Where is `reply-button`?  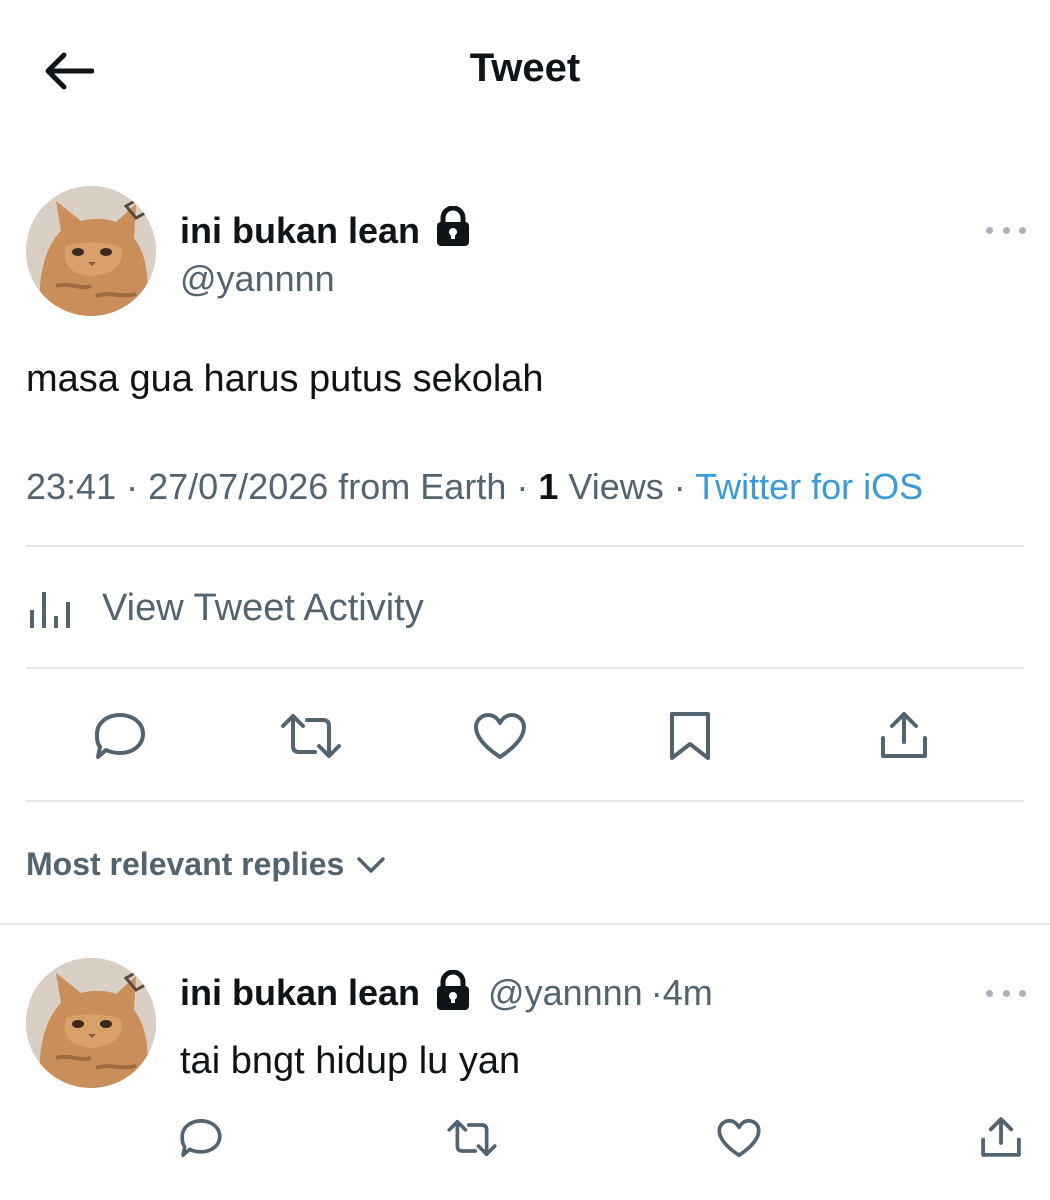 reply-button is located at coordinates (120, 736).